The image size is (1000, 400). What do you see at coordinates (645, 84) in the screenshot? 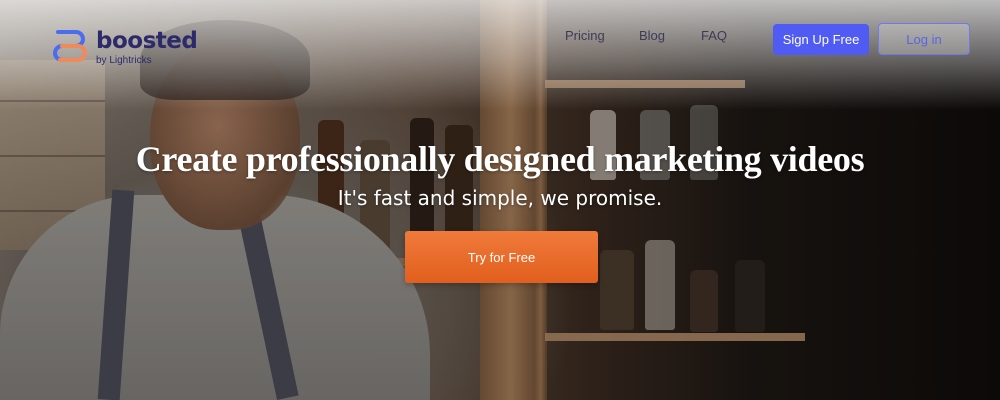
I see `background-shelf-top` at bounding box center [645, 84].